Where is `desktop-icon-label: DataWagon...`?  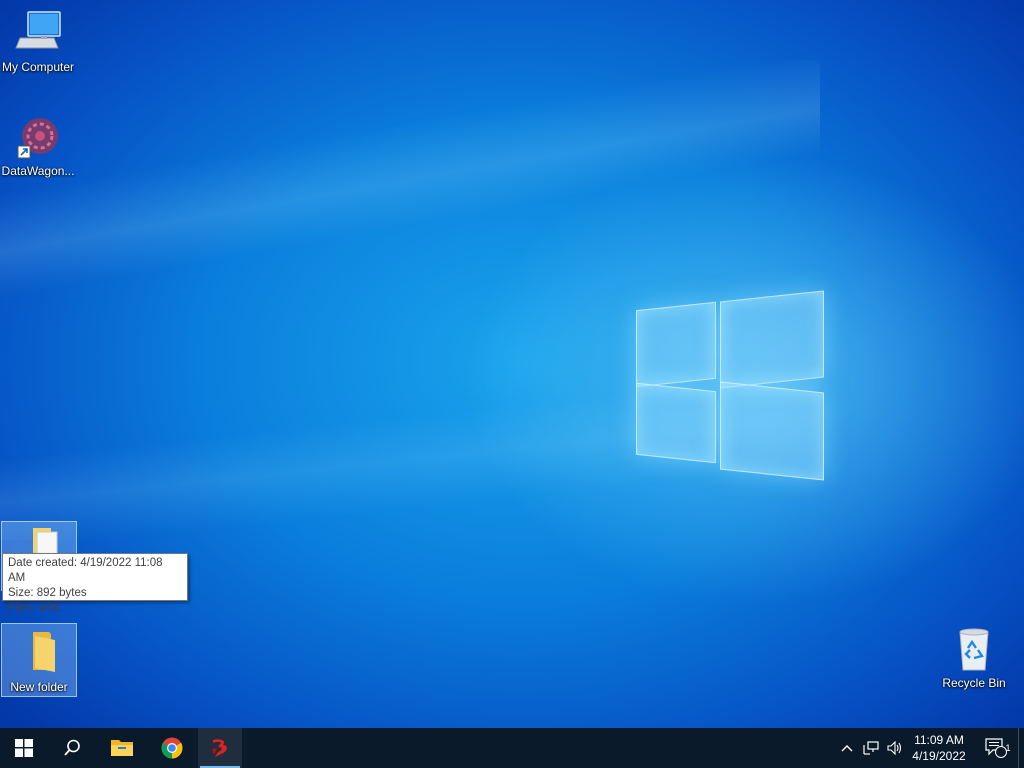 desktop-icon-label: DataWagon... is located at coordinates (38, 171).